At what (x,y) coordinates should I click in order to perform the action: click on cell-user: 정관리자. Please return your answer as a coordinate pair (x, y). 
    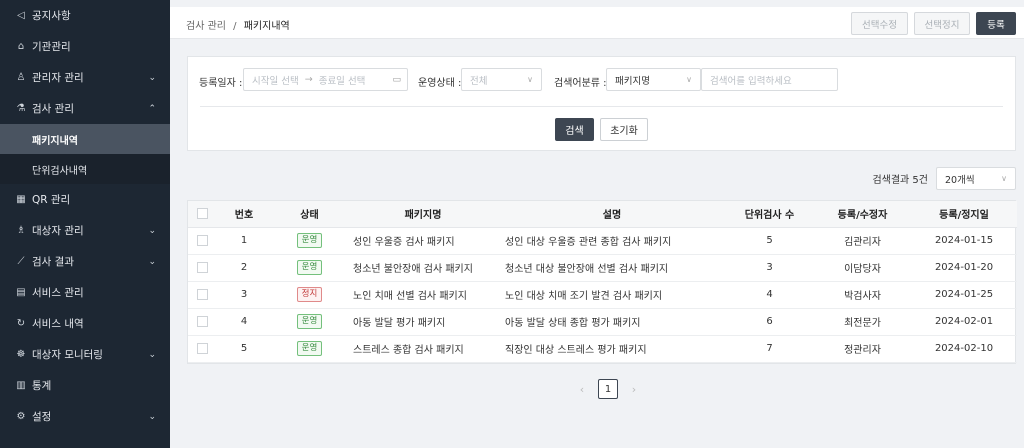
    Looking at the image, I should click on (862, 349).